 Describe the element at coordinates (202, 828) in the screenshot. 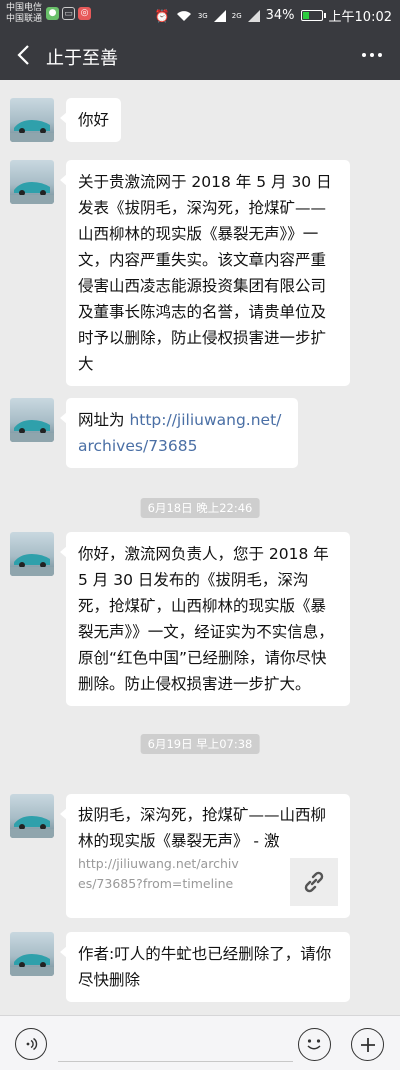

I see `share-title: 拔阴毛，深沟死，抢煤矿——山西柳林的现实版《暴裂无声》 - 激` at that location.